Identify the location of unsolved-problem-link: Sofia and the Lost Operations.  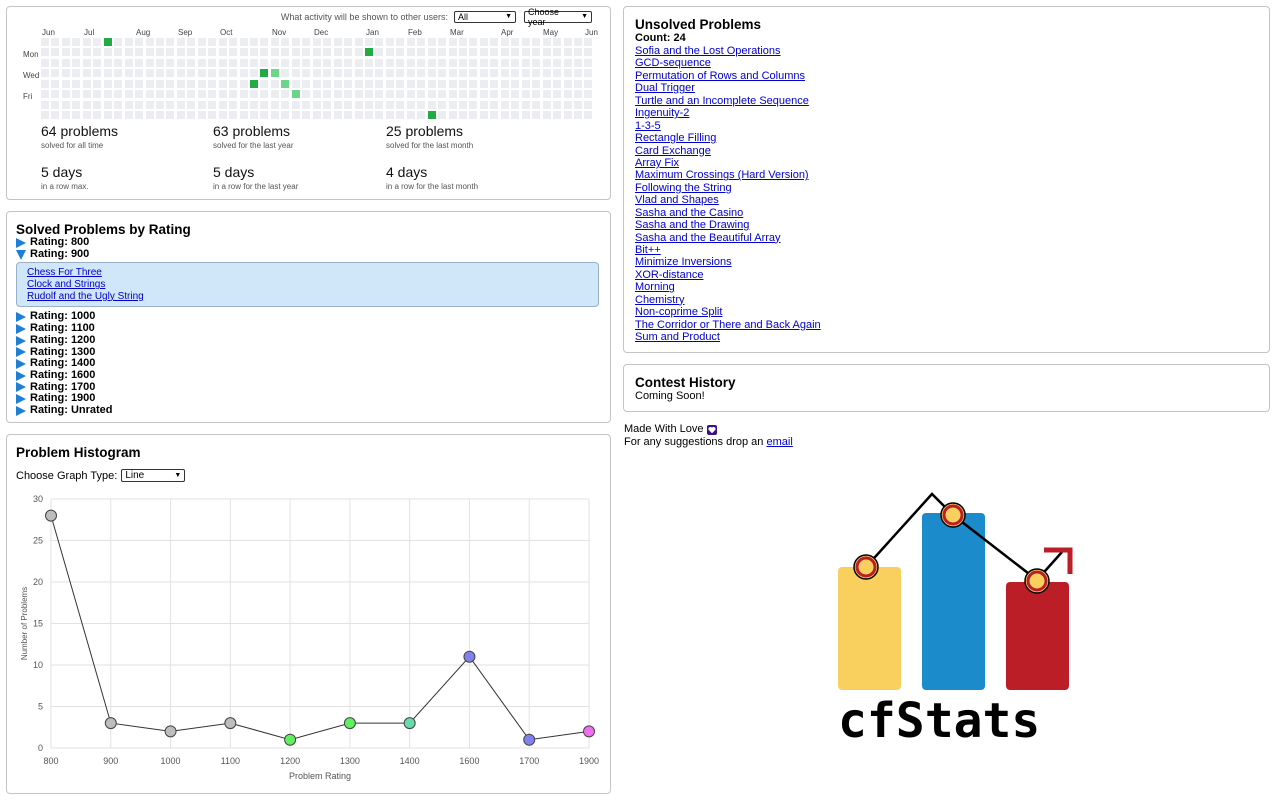
(708, 51).